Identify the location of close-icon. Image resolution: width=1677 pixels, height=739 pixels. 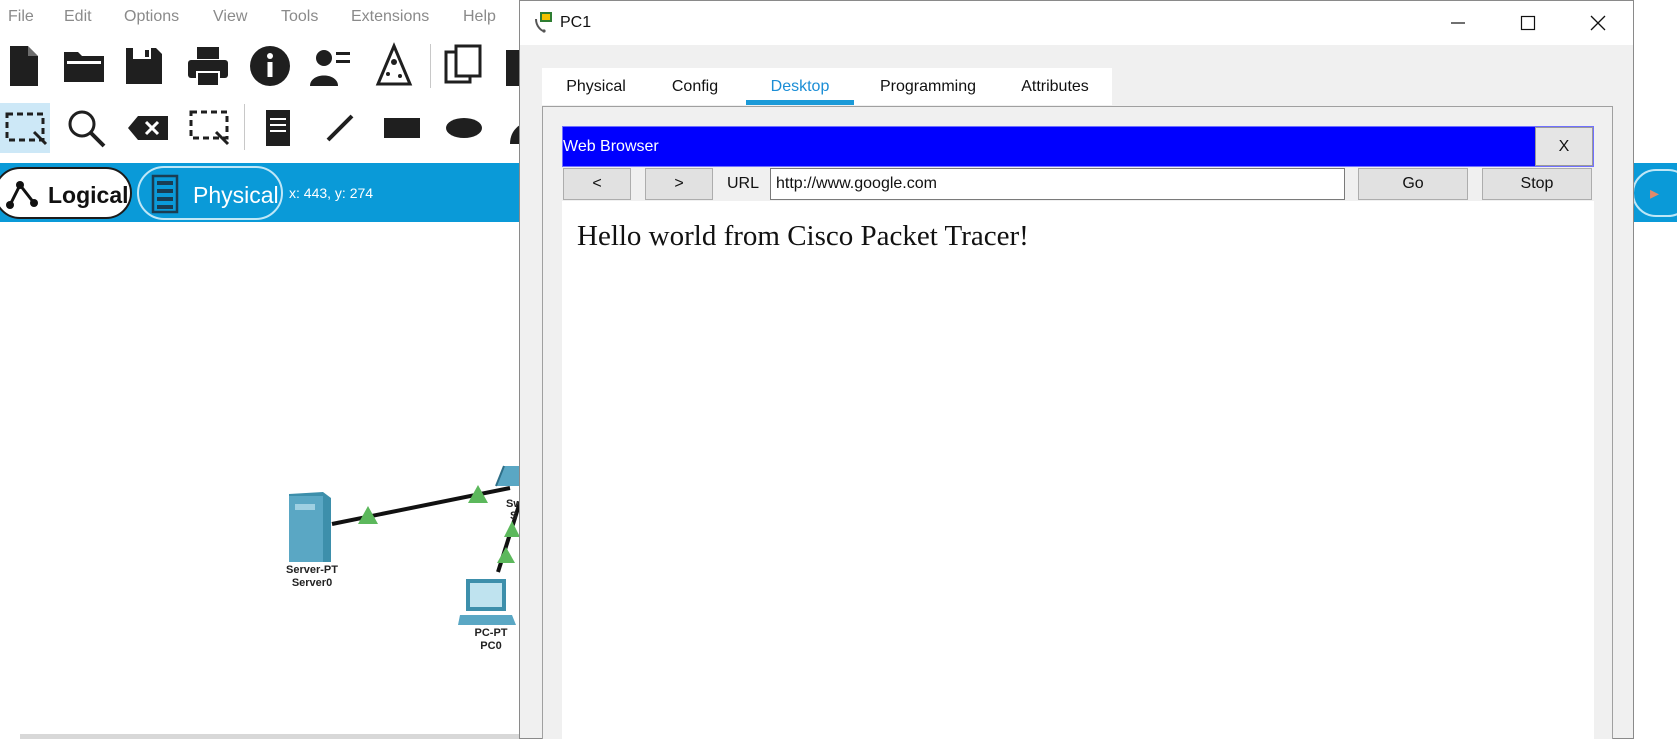
(1598, 23).